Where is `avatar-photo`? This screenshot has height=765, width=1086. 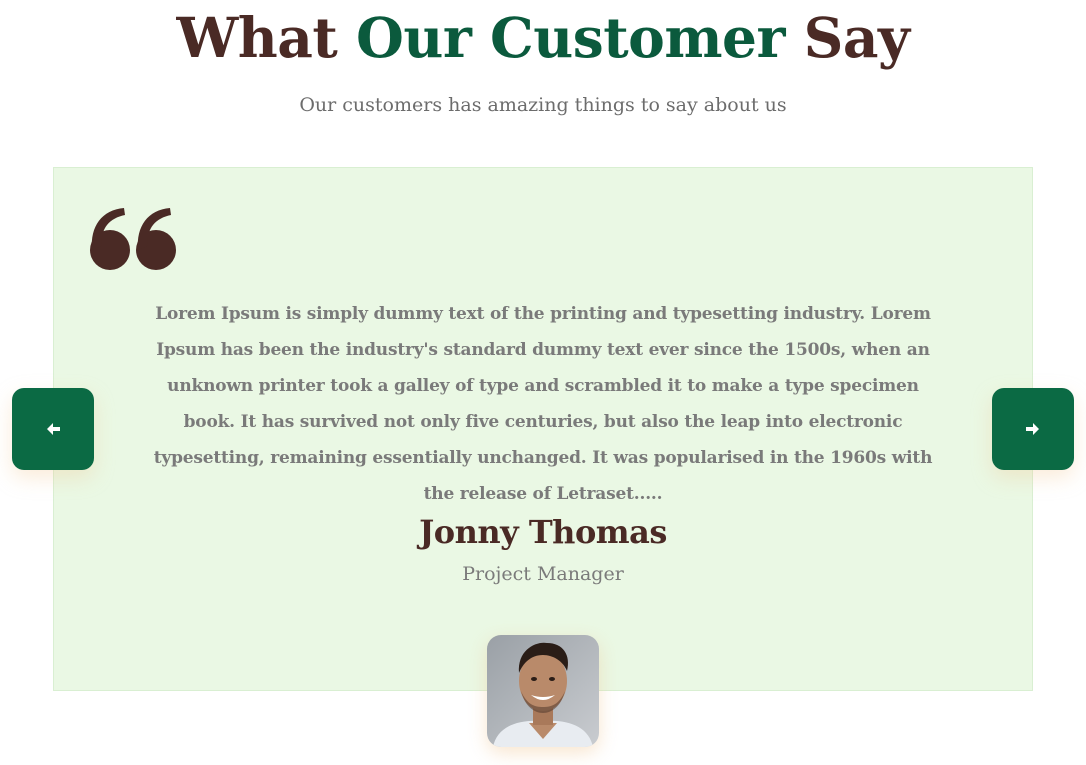 avatar-photo is located at coordinates (543, 691).